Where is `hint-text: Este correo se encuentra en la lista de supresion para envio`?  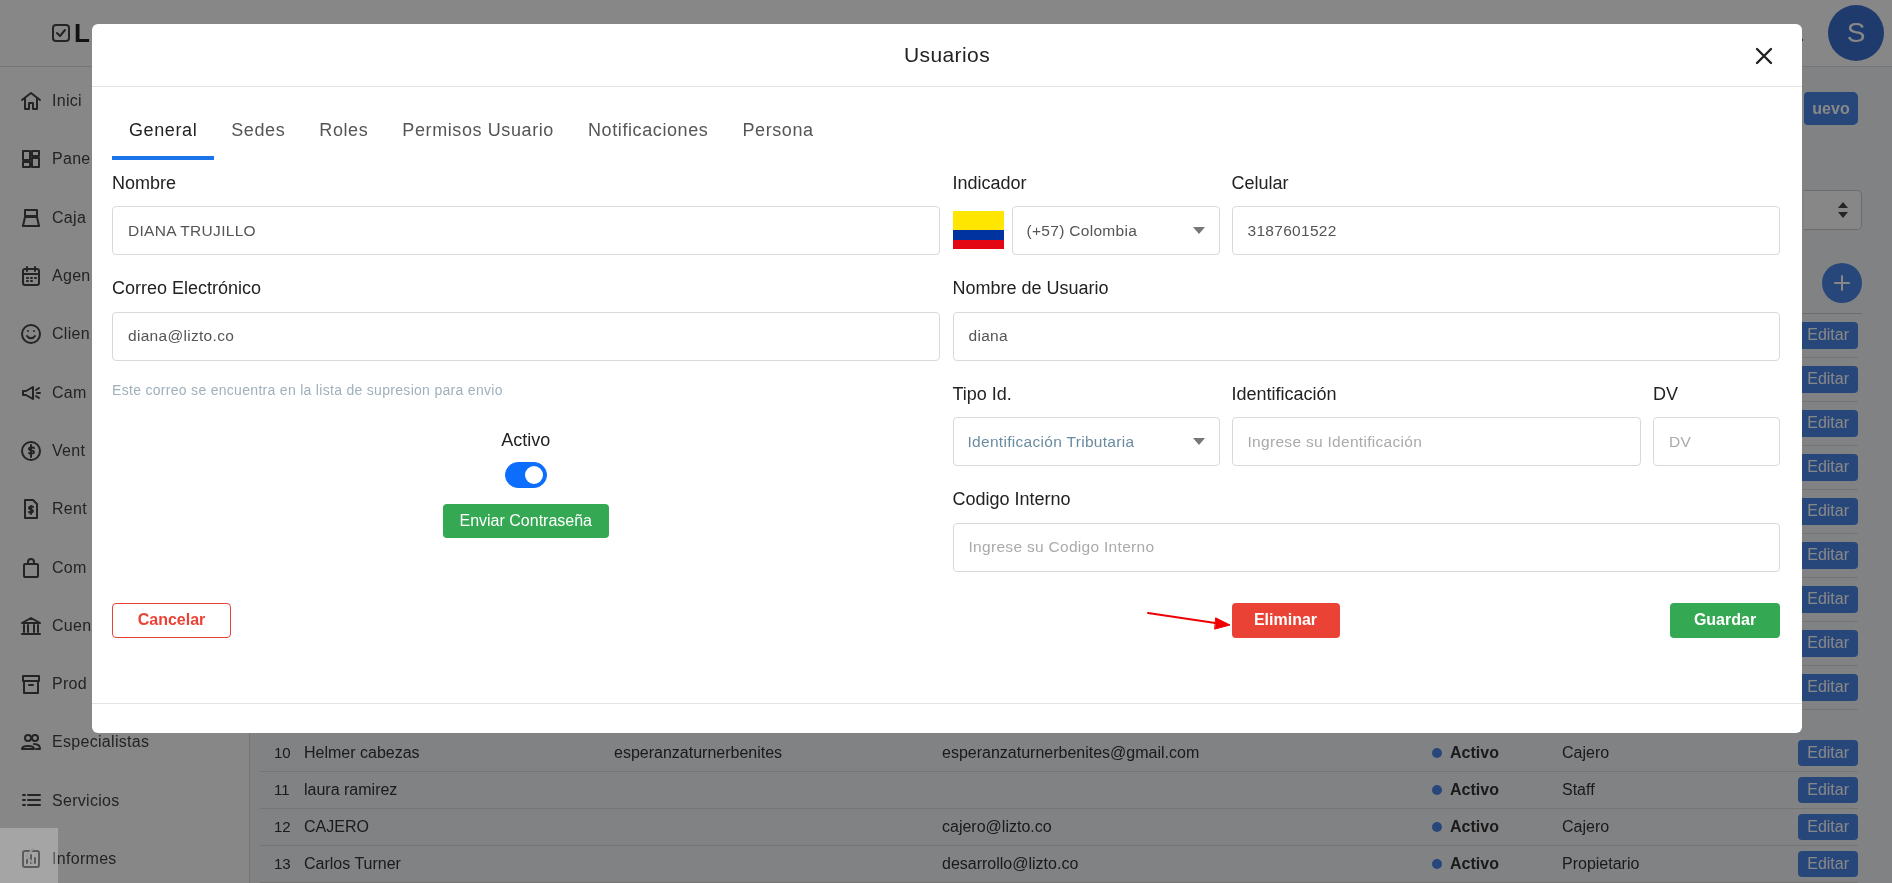
hint-text: Este correo se encuentra en la lista de supresion para envio is located at coordinates (308, 390).